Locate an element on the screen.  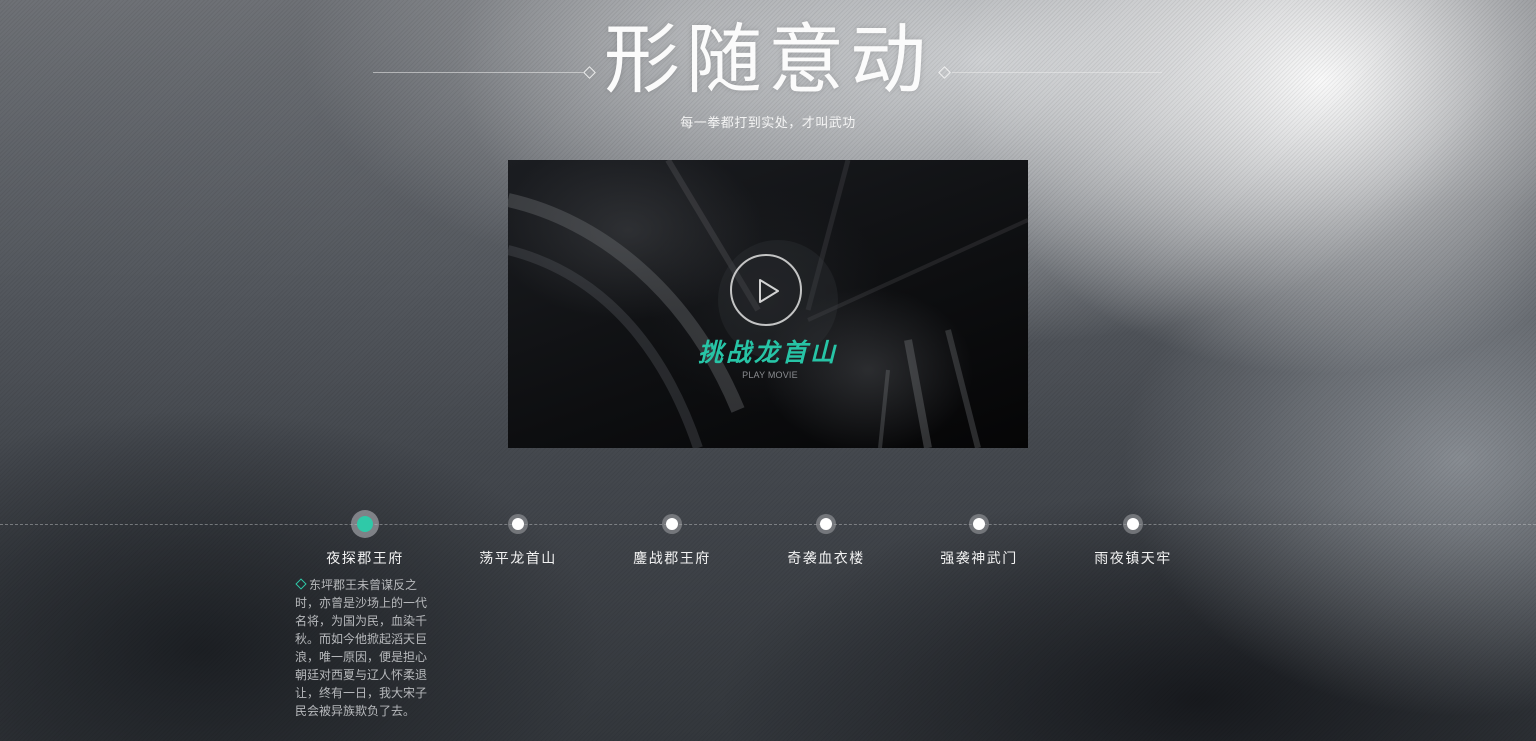
diamond-icon is located at coordinates (301, 584).